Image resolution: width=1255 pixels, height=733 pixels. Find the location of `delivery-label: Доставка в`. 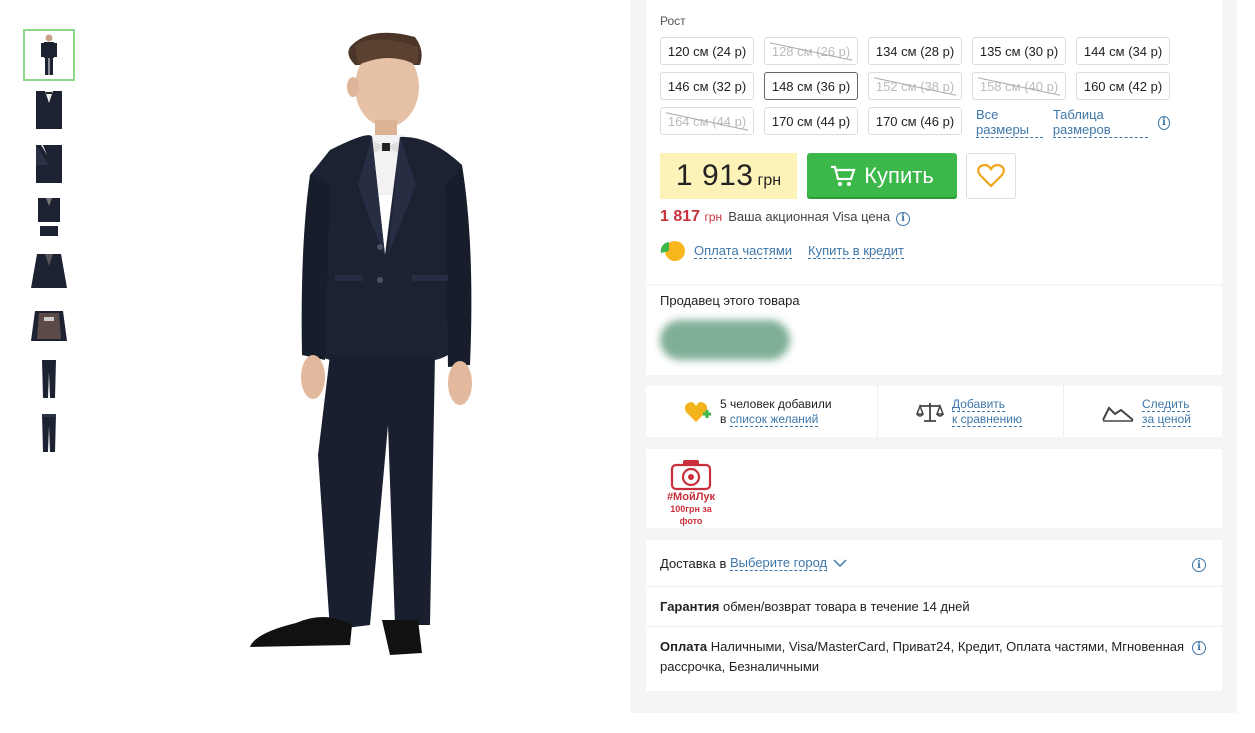

delivery-label: Доставка в is located at coordinates (693, 563).